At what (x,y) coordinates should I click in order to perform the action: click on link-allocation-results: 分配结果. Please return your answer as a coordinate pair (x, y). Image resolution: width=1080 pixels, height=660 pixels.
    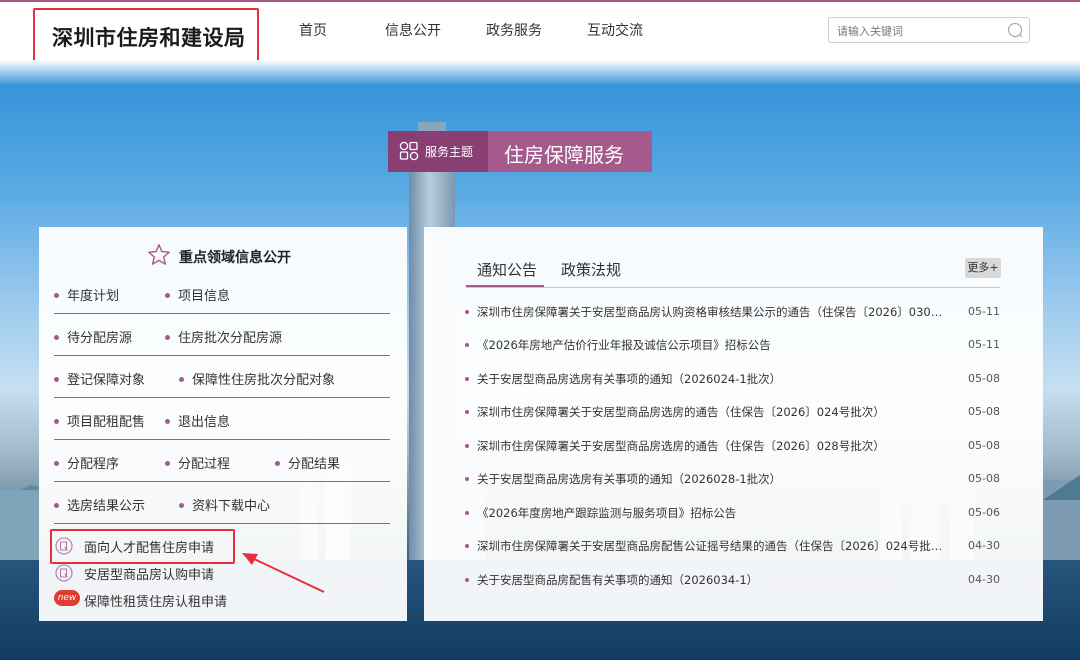
    Looking at the image, I should click on (307, 462).